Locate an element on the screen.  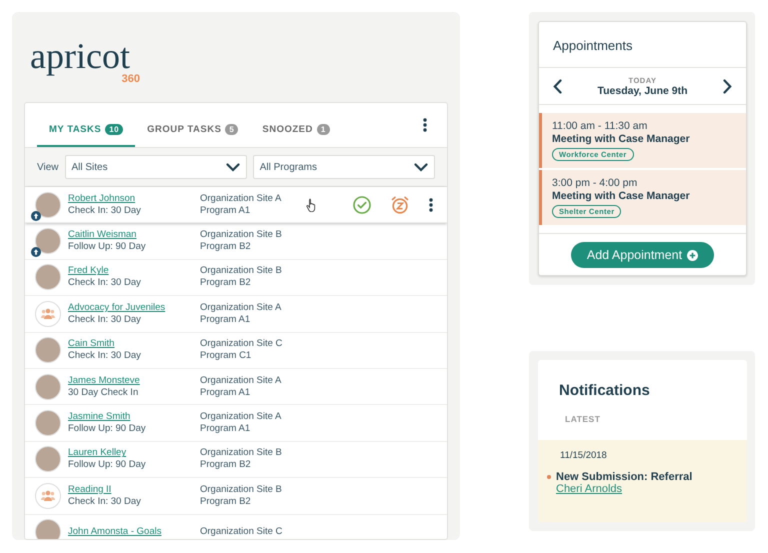
notification-title: New Submission: Referral is located at coordinates (624, 477).